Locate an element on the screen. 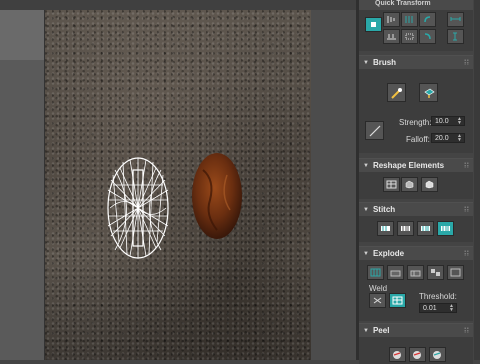 This screenshot has height=364, width=480. brush-header: ▼ Brush is located at coordinates (416, 62).